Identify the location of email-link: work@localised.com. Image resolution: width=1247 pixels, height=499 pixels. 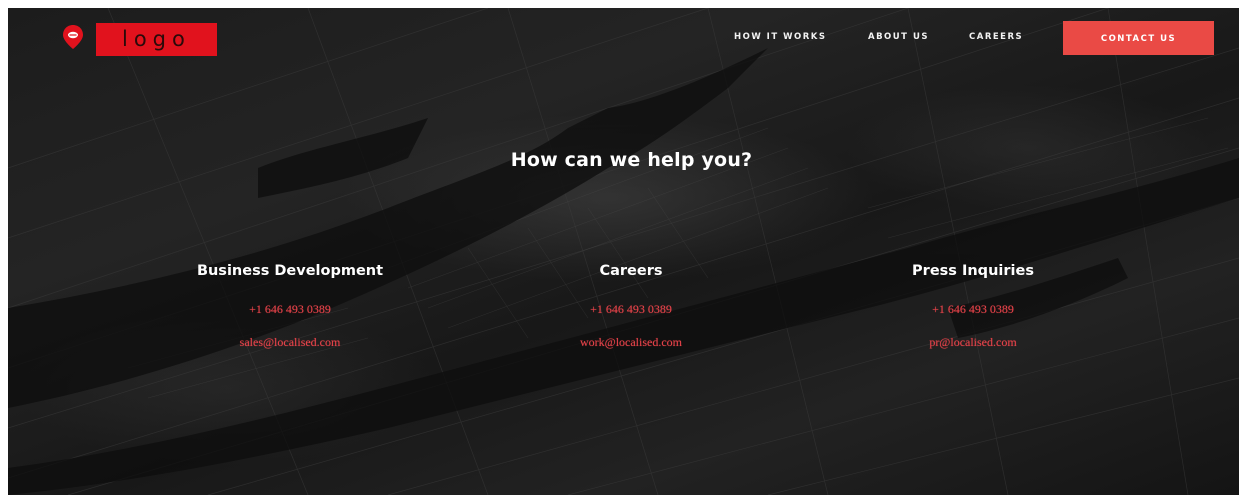
(631, 342).